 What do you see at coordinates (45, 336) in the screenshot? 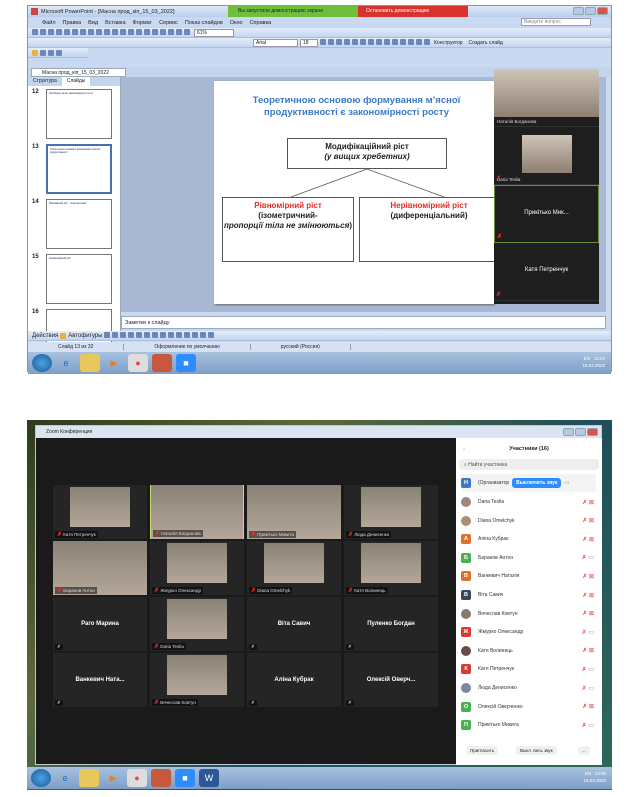
I see `actions-menu: Действия` at bounding box center [45, 336].